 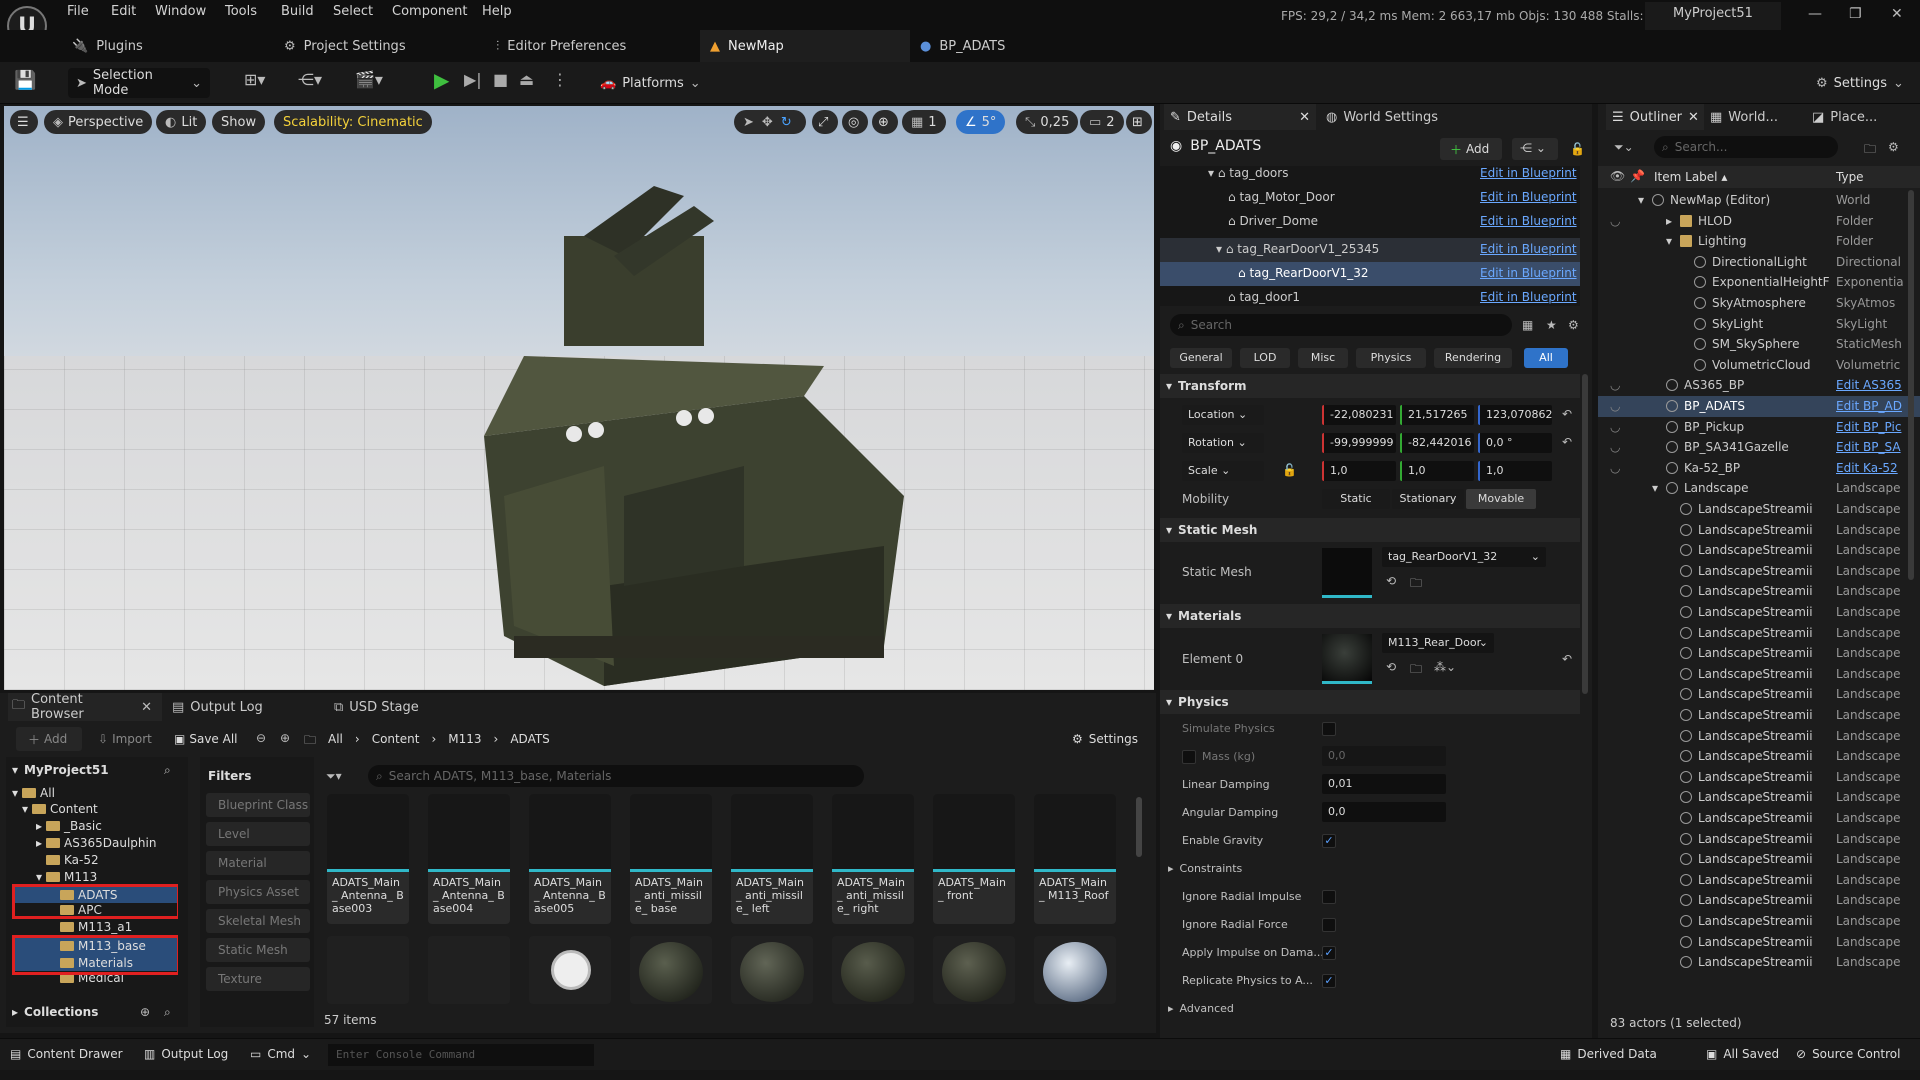 What do you see at coordinates (1515, 443) in the screenshot?
I see `rotation-z-field: 0,0 °` at bounding box center [1515, 443].